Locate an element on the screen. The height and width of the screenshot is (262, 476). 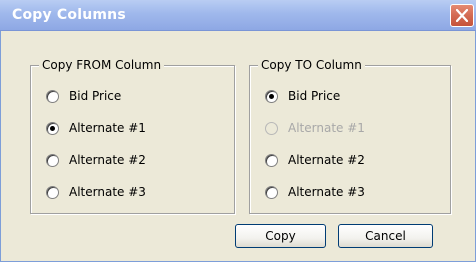
copy-from-legend: Copy FROM Column is located at coordinates (102, 65).